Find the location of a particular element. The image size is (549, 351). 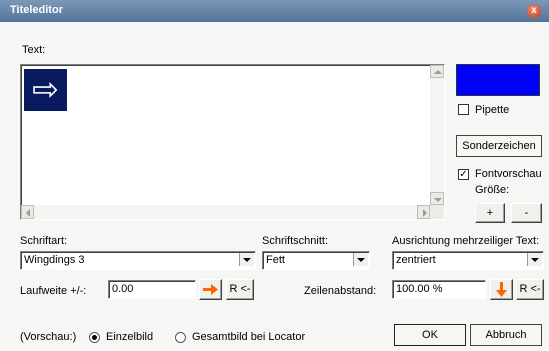

title-bar is located at coordinates (274, 11).